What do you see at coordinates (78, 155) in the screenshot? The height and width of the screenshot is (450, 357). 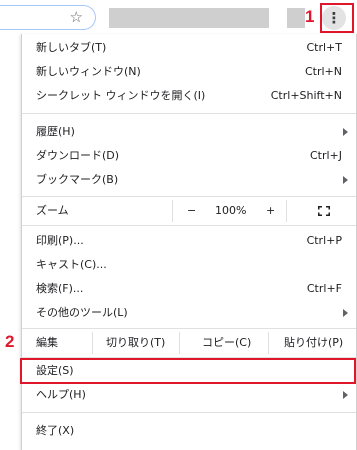 I see `menu-item-label: ダウンロード(D)` at bounding box center [78, 155].